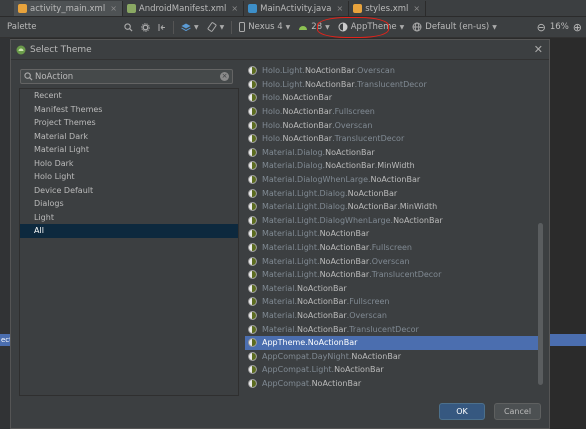  I want to click on close-icon: ✕, so click(538, 49).